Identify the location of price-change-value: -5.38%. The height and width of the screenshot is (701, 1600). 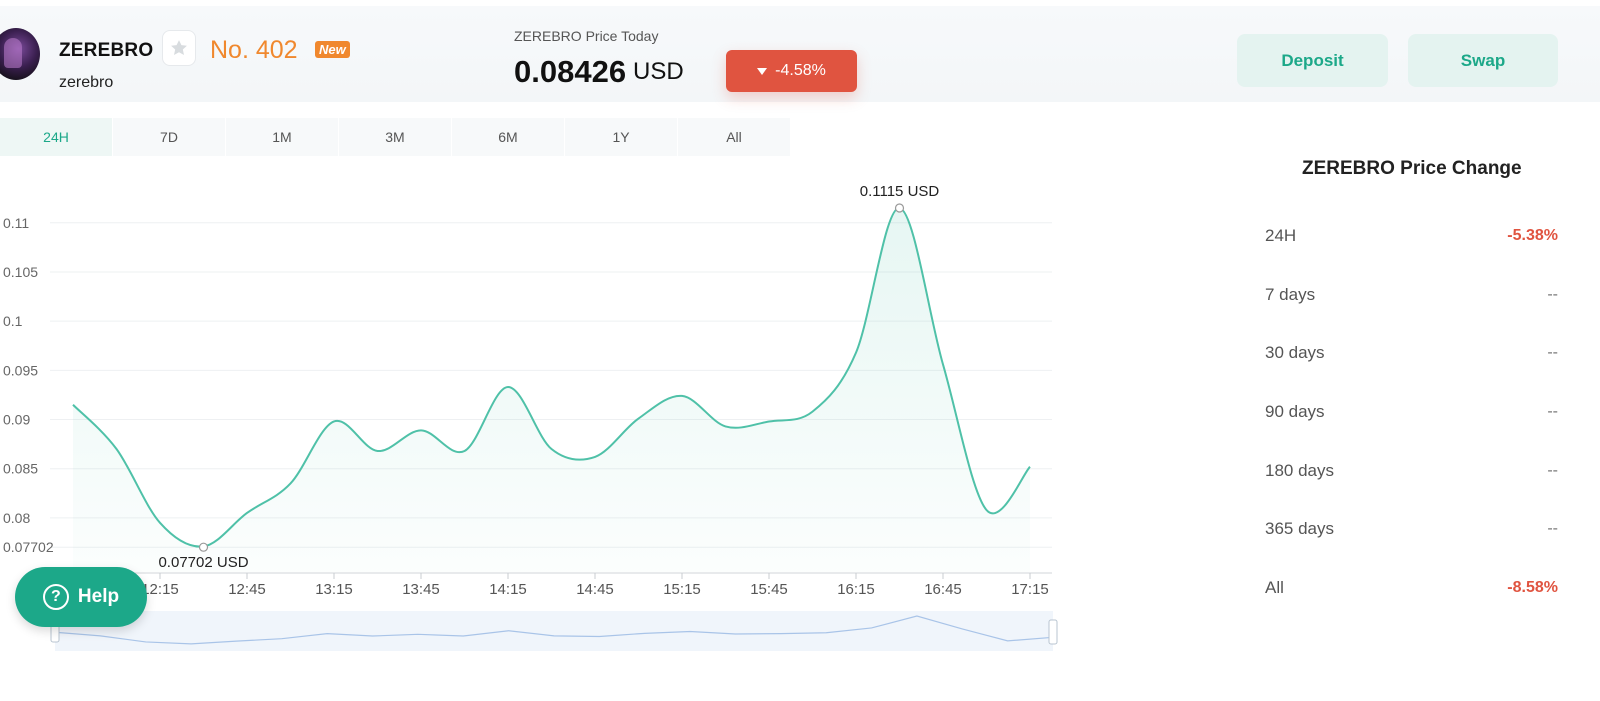
(1532, 235).